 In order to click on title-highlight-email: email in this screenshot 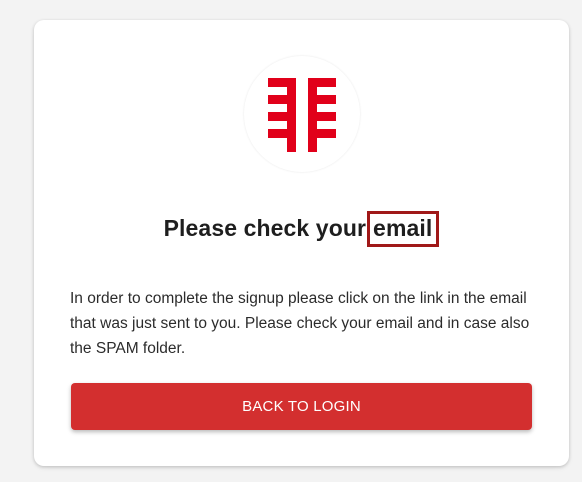, I will do `click(403, 229)`.